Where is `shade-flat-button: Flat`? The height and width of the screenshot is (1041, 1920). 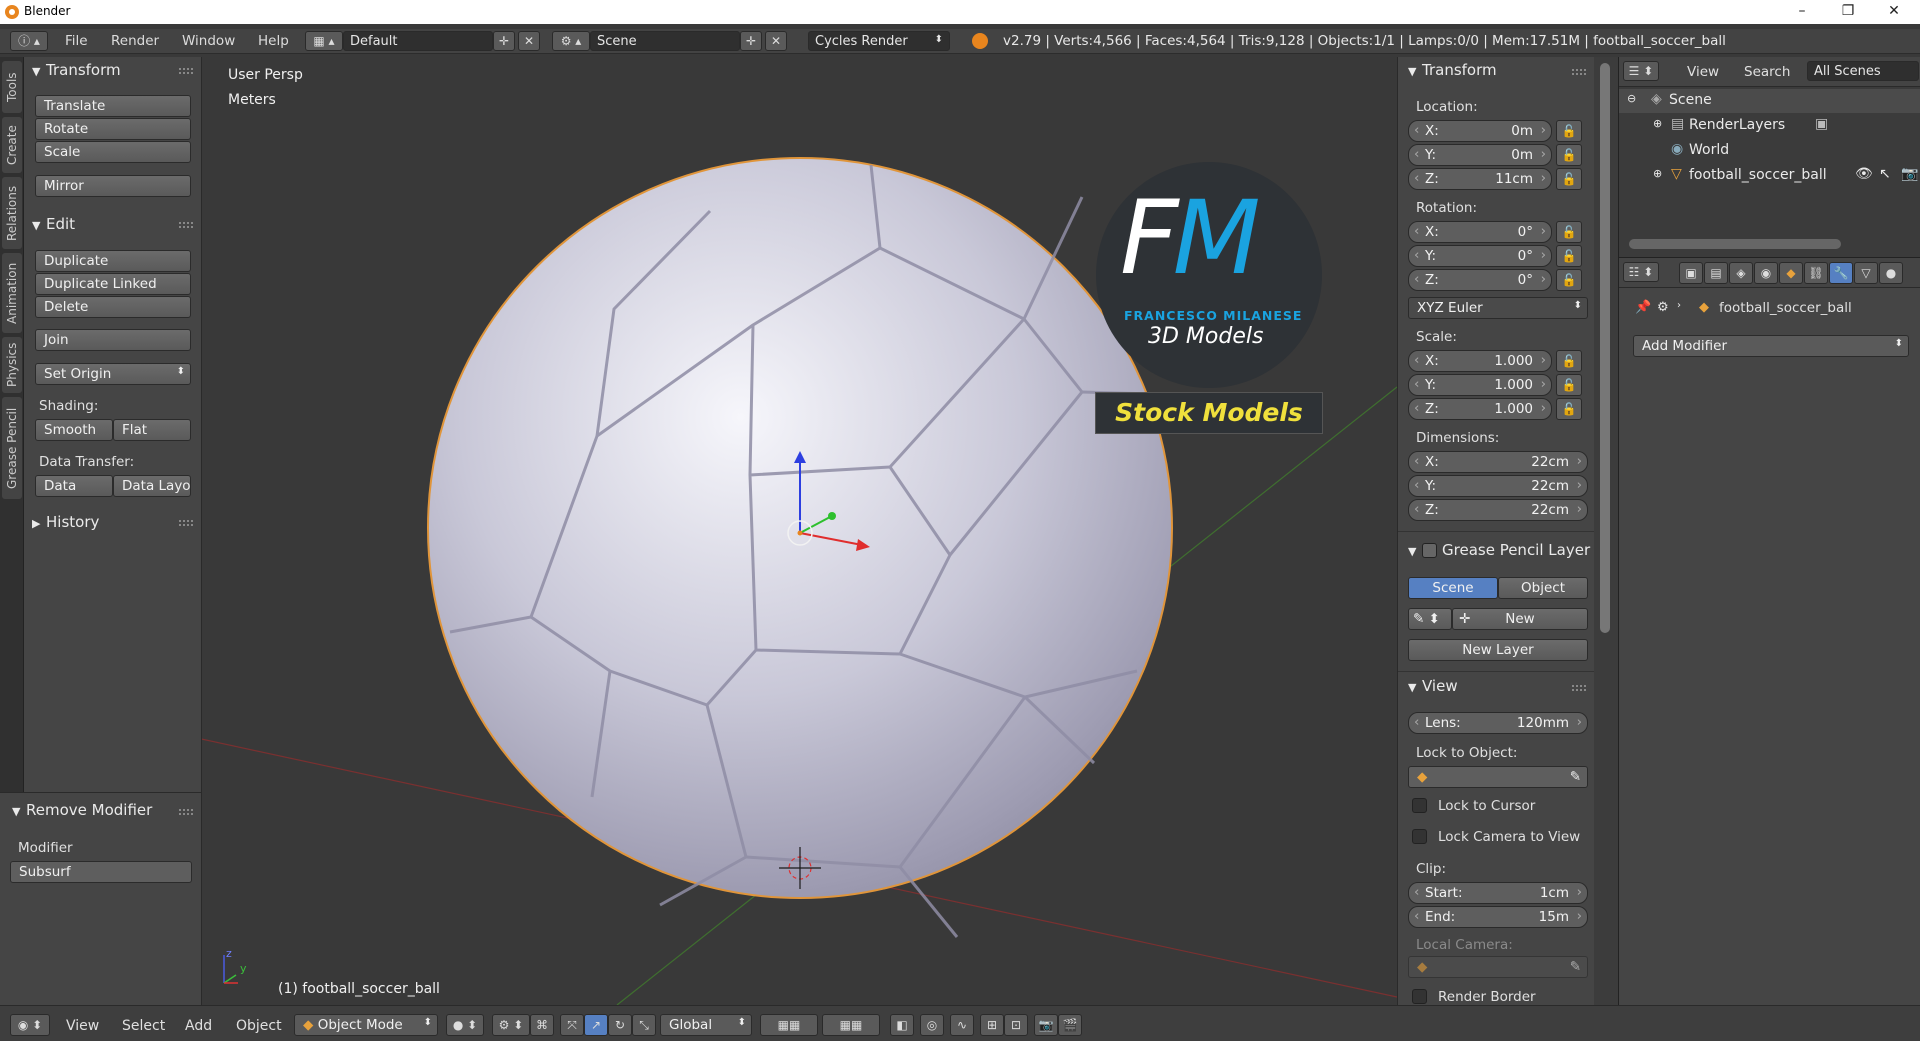
shade-flat-button: Flat is located at coordinates (152, 430).